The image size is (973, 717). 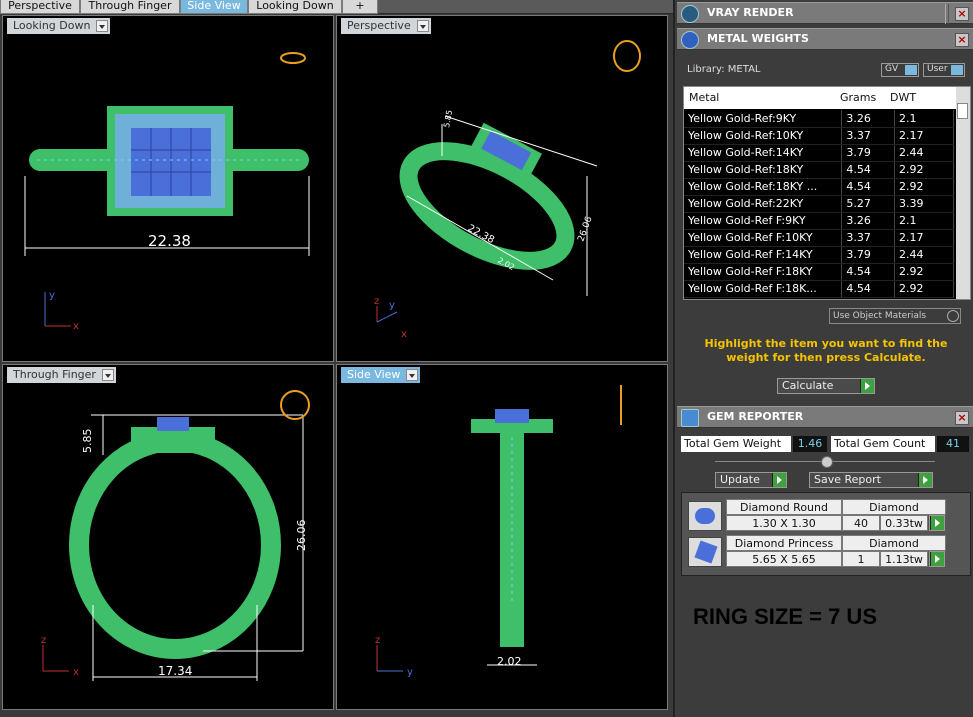 What do you see at coordinates (826, 386) in the screenshot?
I see `calculate-button: Calculate` at bounding box center [826, 386].